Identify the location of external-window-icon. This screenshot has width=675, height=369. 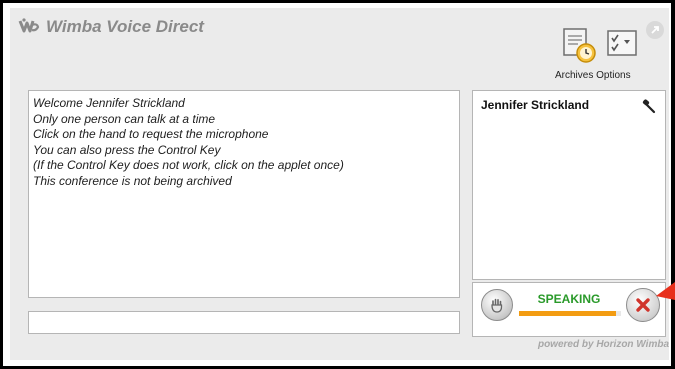
(655, 30).